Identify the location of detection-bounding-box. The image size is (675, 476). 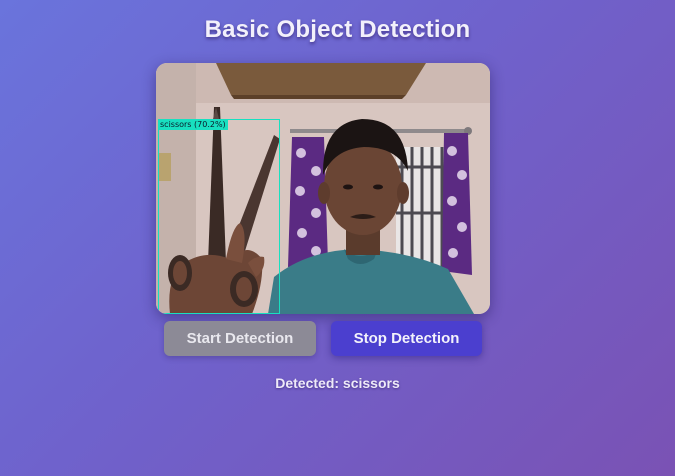
(219, 216).